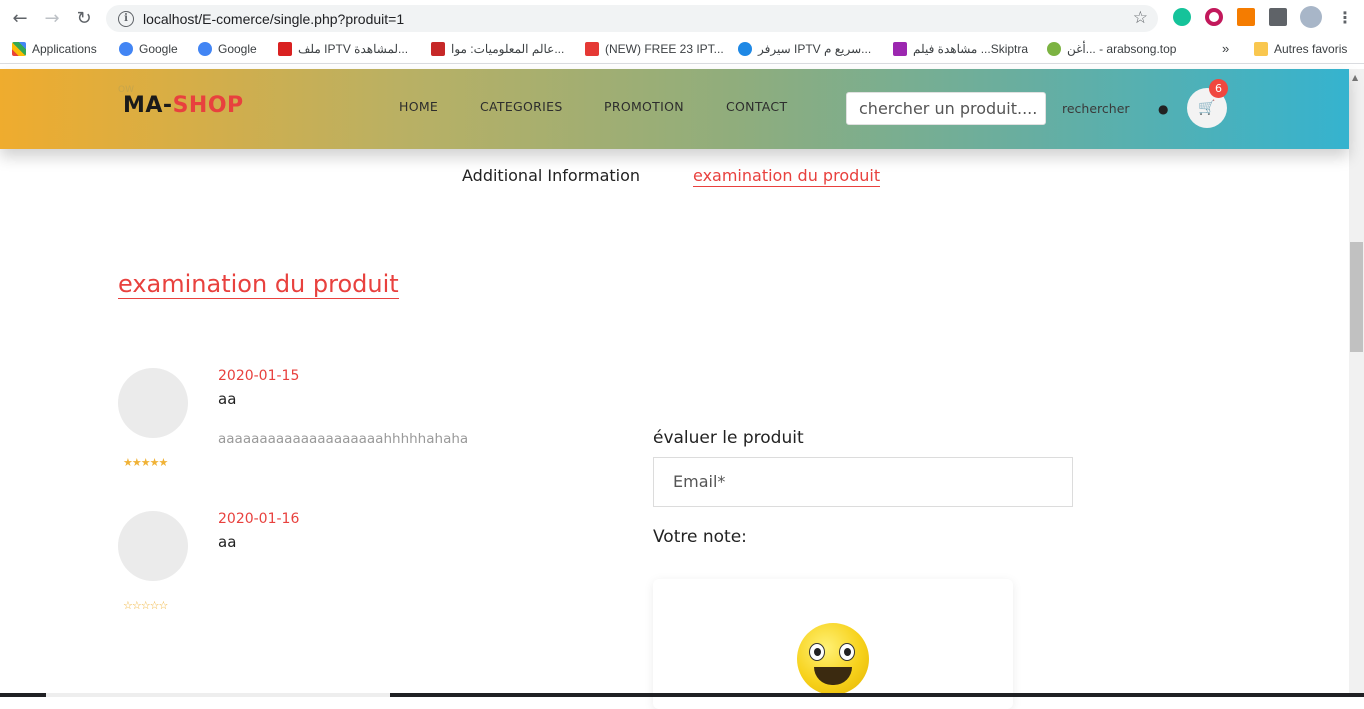 The width and height of the screenshot is (1364, 709). I want to click on emoji-mouth, so click(833, 676).